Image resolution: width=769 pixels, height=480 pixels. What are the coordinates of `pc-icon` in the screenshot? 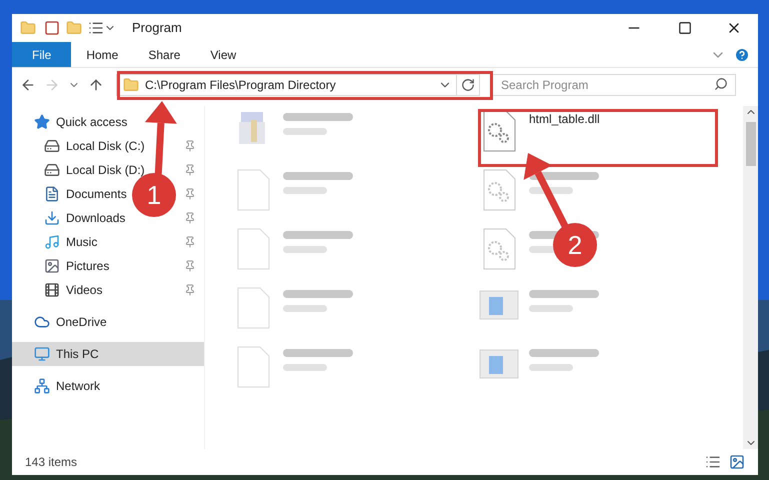 It's located at (42, 354).